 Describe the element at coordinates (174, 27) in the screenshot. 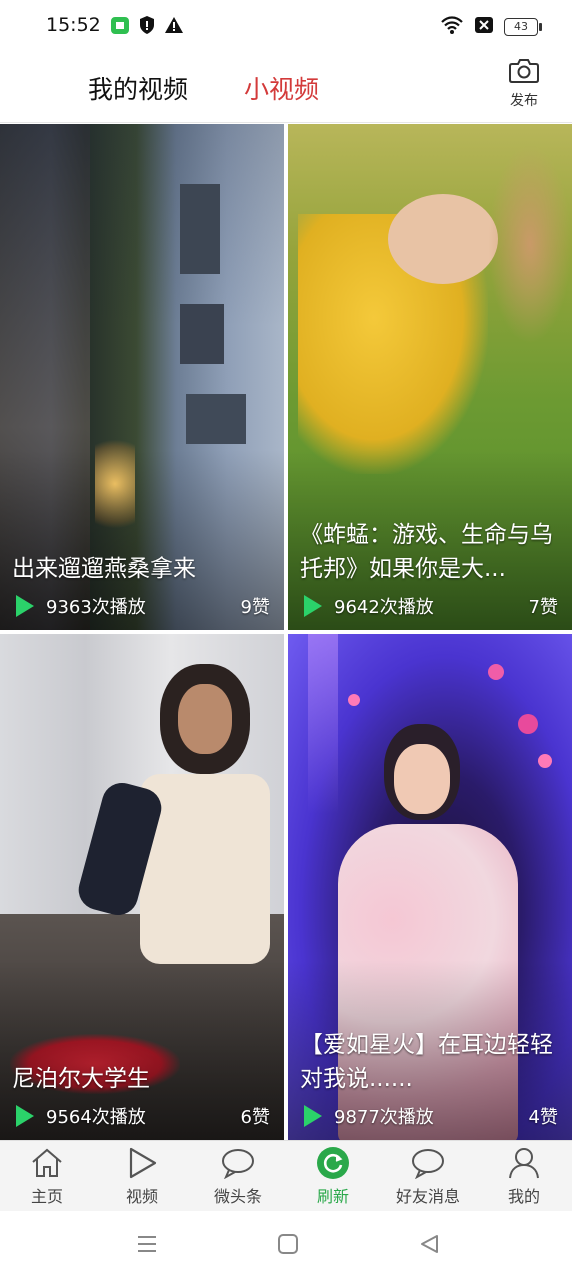

I see `warning-icon` at that location.